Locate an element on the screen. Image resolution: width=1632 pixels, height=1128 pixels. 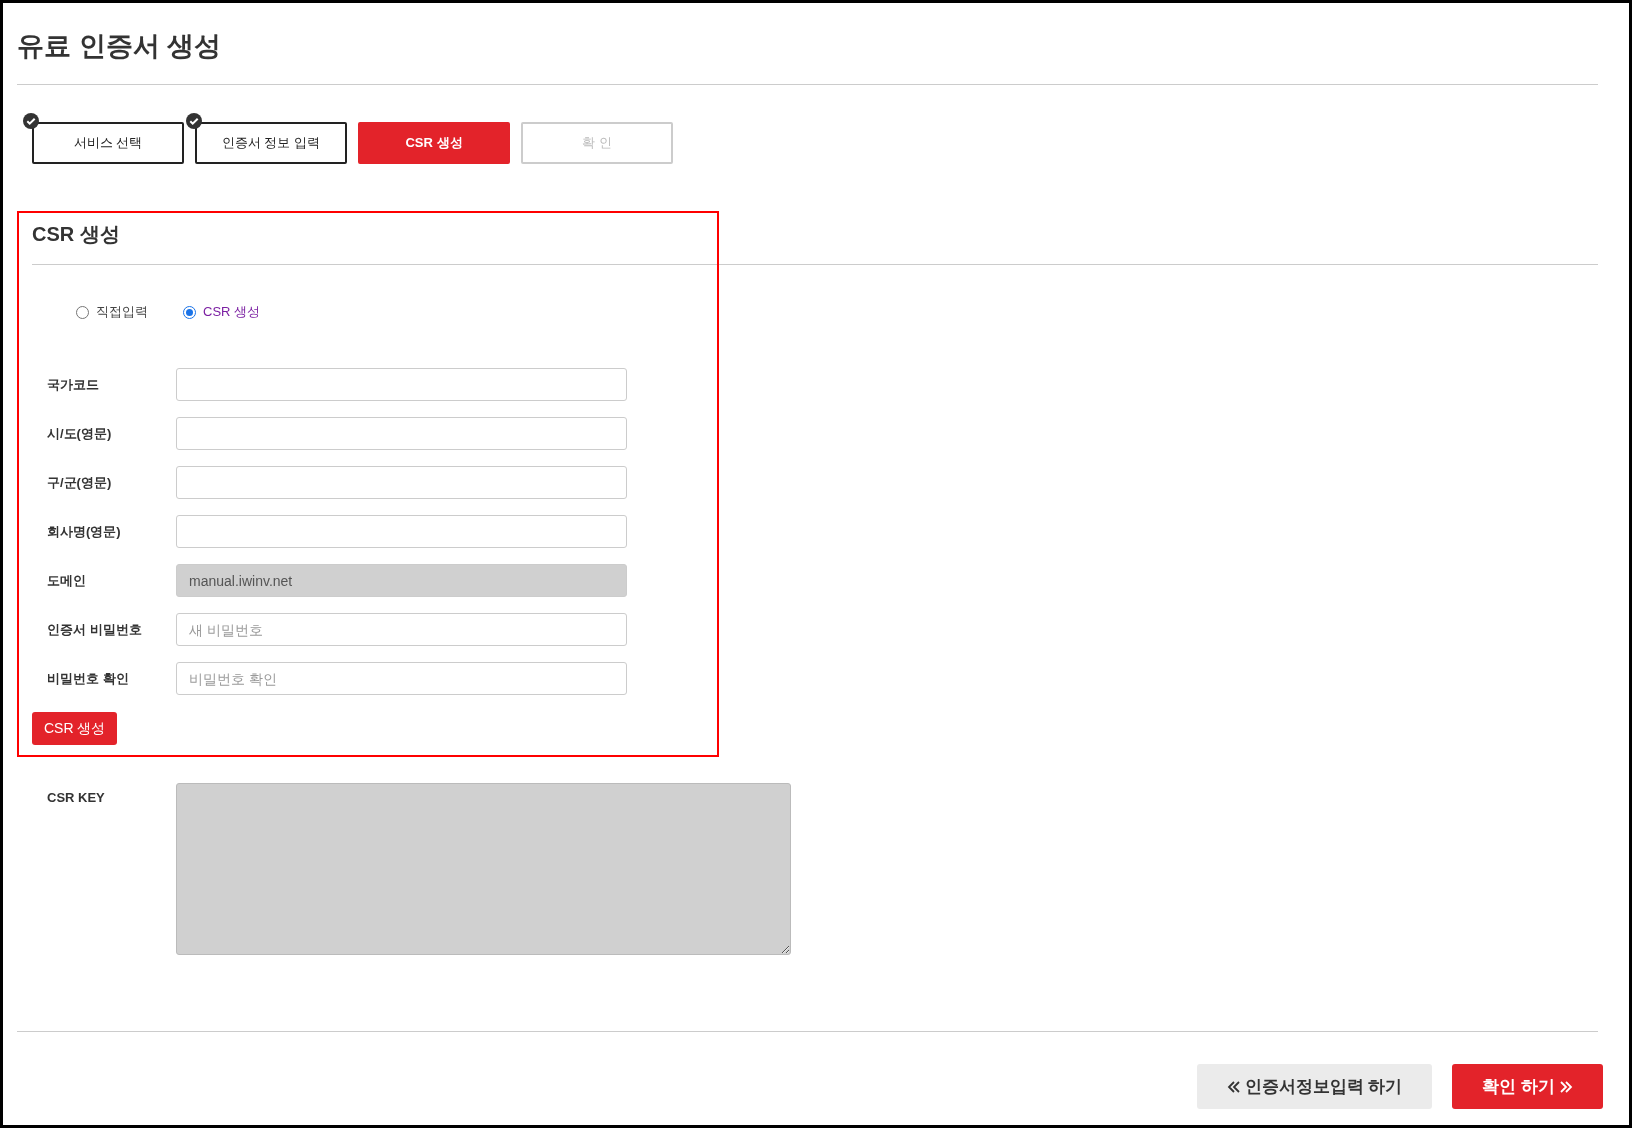
page-title: 유료 인증서 생성 is located at coordinates (119, 46).